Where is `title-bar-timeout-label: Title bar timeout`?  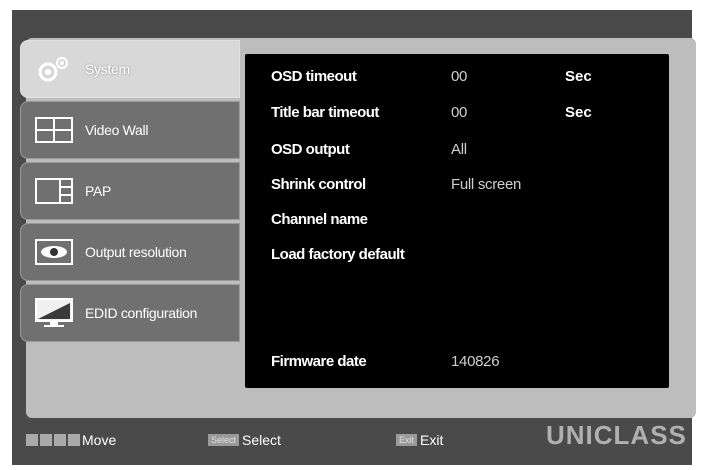
title-bar-timeout-label: Title bar timeout is located at coordinates (325, 114).